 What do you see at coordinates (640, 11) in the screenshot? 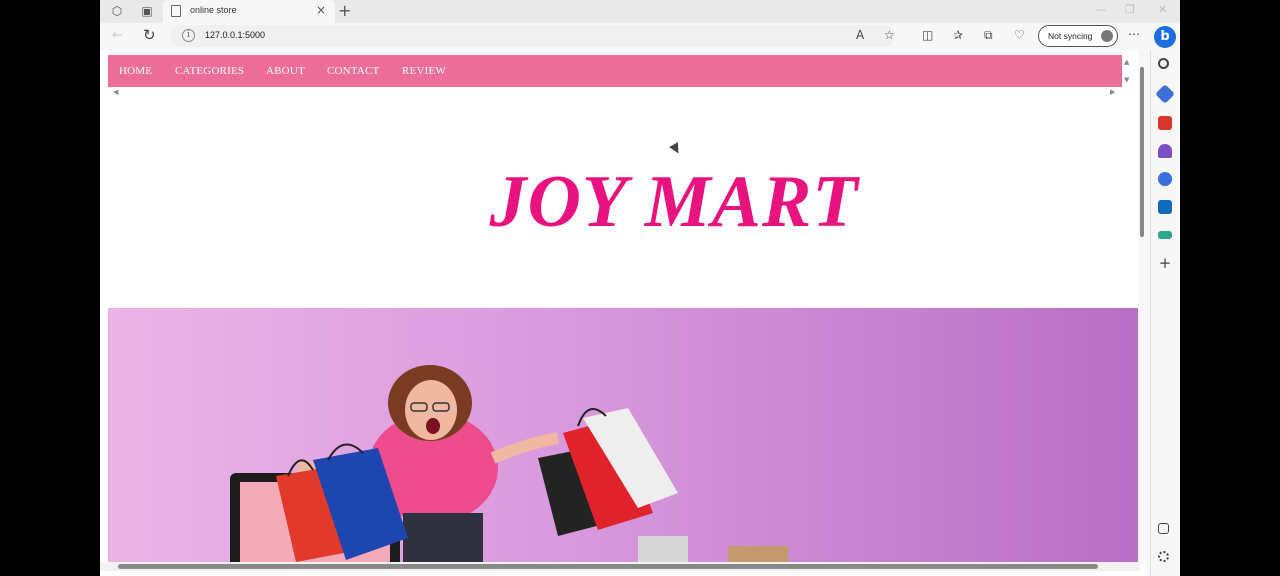
I see `title-bar: ⬡ ▣ online store × + — ❐ ✕` at bounding box center [640, 11].